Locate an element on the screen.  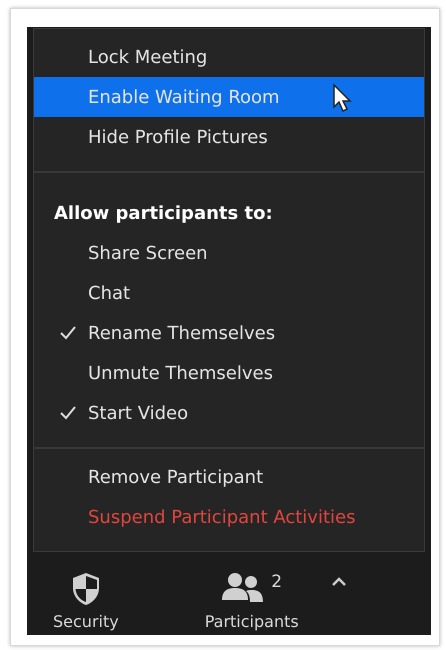
menu-item: Rename Themselves is located at coordinates (229, 333).